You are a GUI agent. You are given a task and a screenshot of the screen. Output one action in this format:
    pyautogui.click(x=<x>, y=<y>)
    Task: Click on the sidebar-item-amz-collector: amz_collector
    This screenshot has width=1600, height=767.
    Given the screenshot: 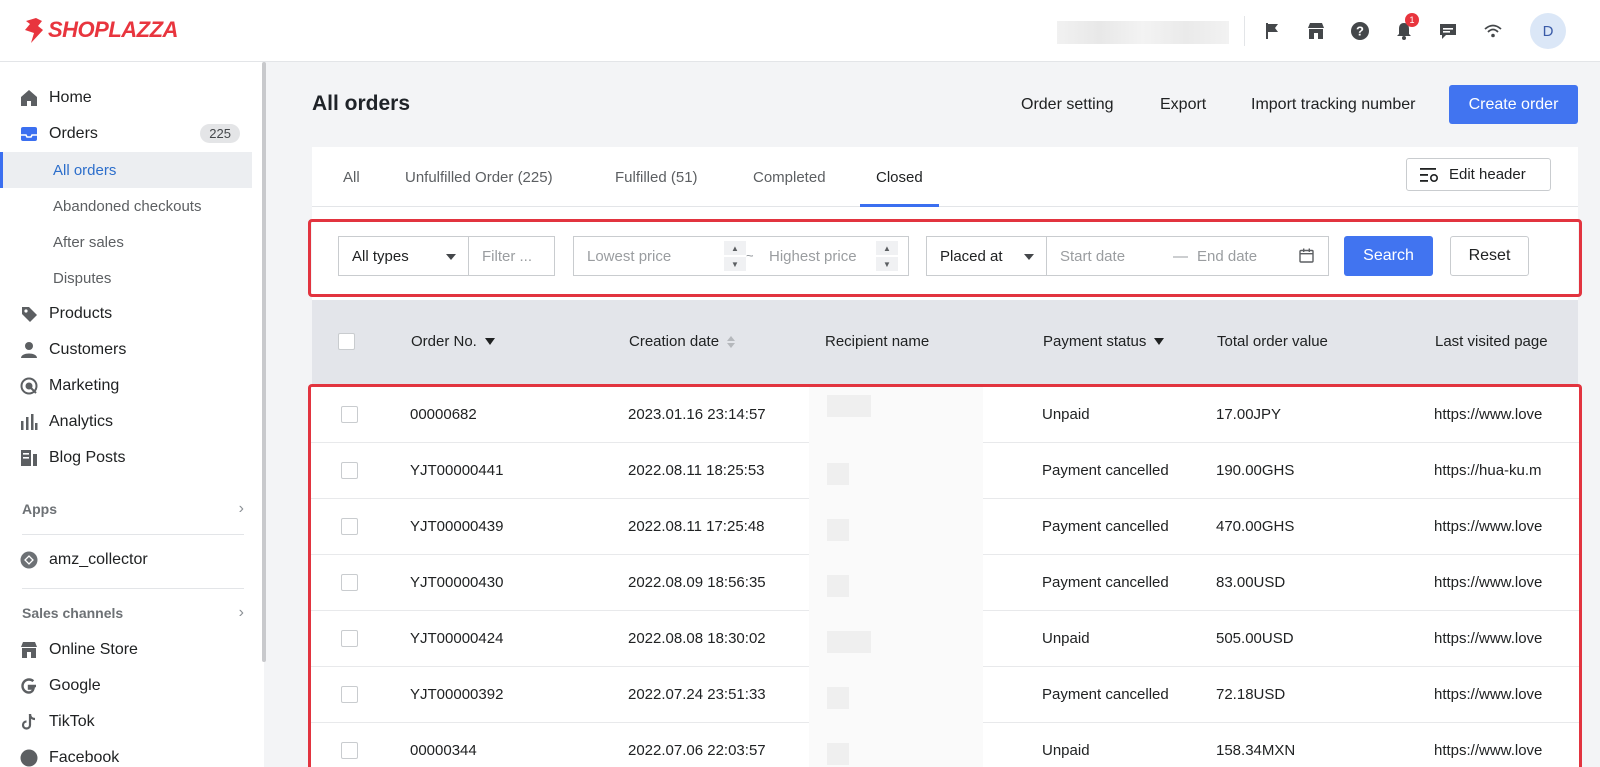 What is the action you would take?
    pyautogui.click(x=126, y=560)
    